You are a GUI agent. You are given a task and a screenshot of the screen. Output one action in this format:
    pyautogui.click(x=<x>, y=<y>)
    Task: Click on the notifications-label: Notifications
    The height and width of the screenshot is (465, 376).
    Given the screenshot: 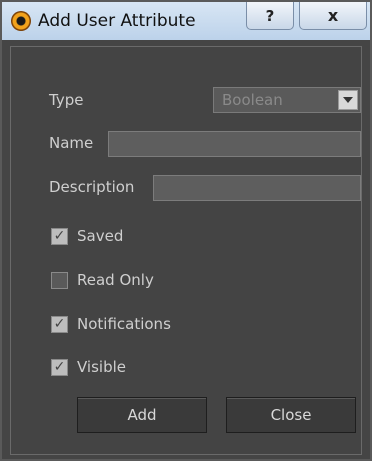 What is the action you would take?
    pyautogui.click(x=124, y=324)
    